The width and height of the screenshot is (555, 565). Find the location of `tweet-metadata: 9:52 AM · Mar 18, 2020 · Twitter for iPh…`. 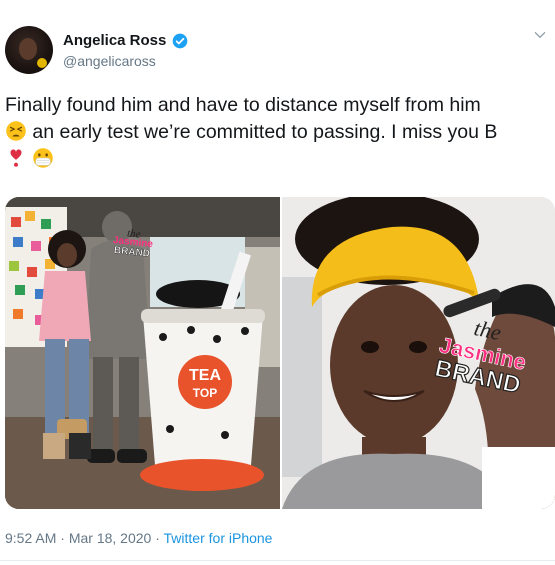

tweet-metadata: 9:52 AM · Mar 18, 2020 · Twitter for iPh… is located at coordinates (138, 538).